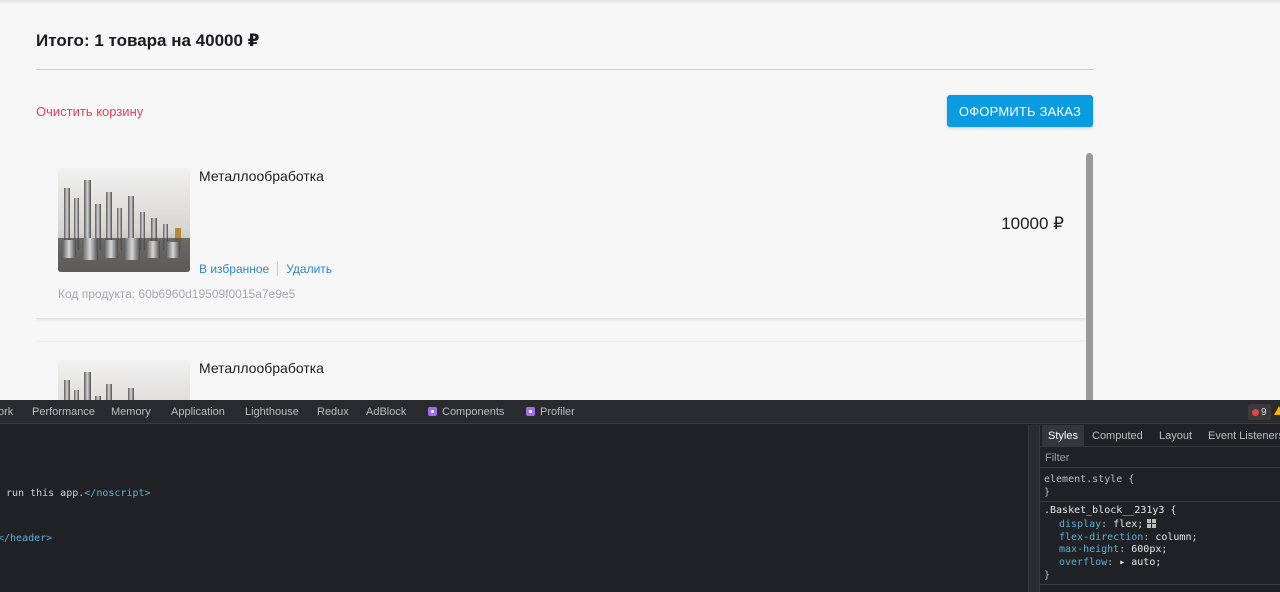 This screenshot has width=1280, height=592. Describe the element at coordinates (1117, 436) in the screenshot. I see `tab-computed: Computed` at that location.